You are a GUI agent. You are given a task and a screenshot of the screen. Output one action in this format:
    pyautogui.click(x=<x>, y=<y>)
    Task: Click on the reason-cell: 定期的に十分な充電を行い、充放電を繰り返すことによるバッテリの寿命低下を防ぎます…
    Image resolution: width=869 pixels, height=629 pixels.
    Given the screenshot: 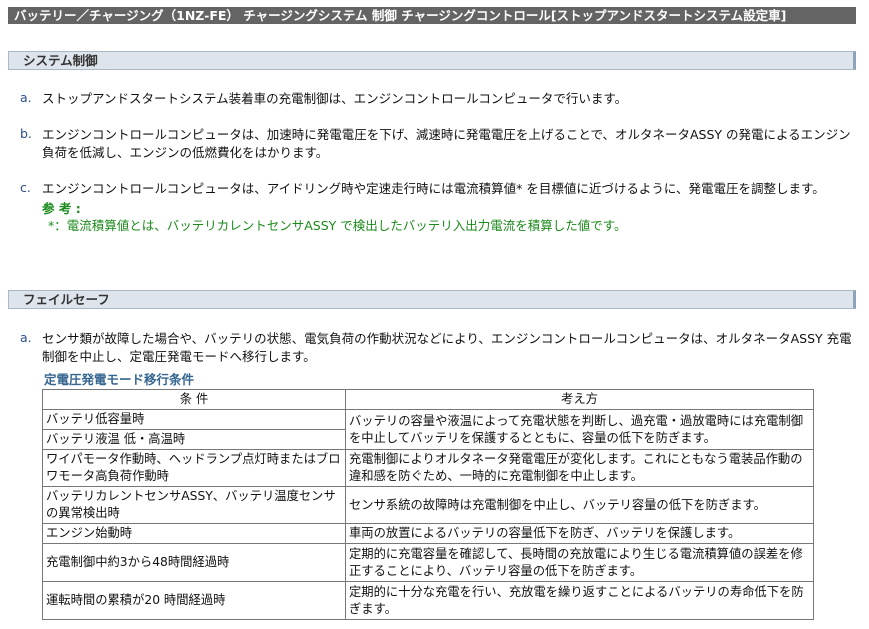 What is the action you would take?
    pyautogui.click(x=579, y=600)
    